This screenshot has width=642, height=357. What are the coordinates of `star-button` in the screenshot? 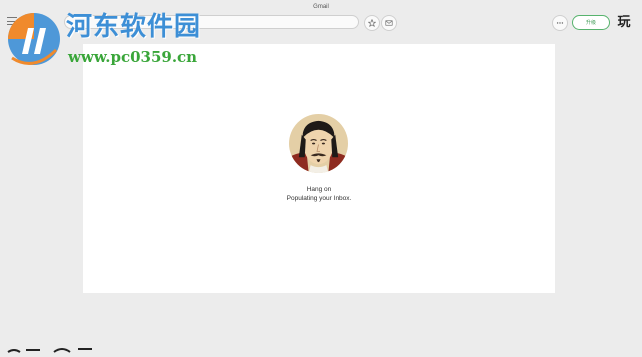 It's located at (372, 23).